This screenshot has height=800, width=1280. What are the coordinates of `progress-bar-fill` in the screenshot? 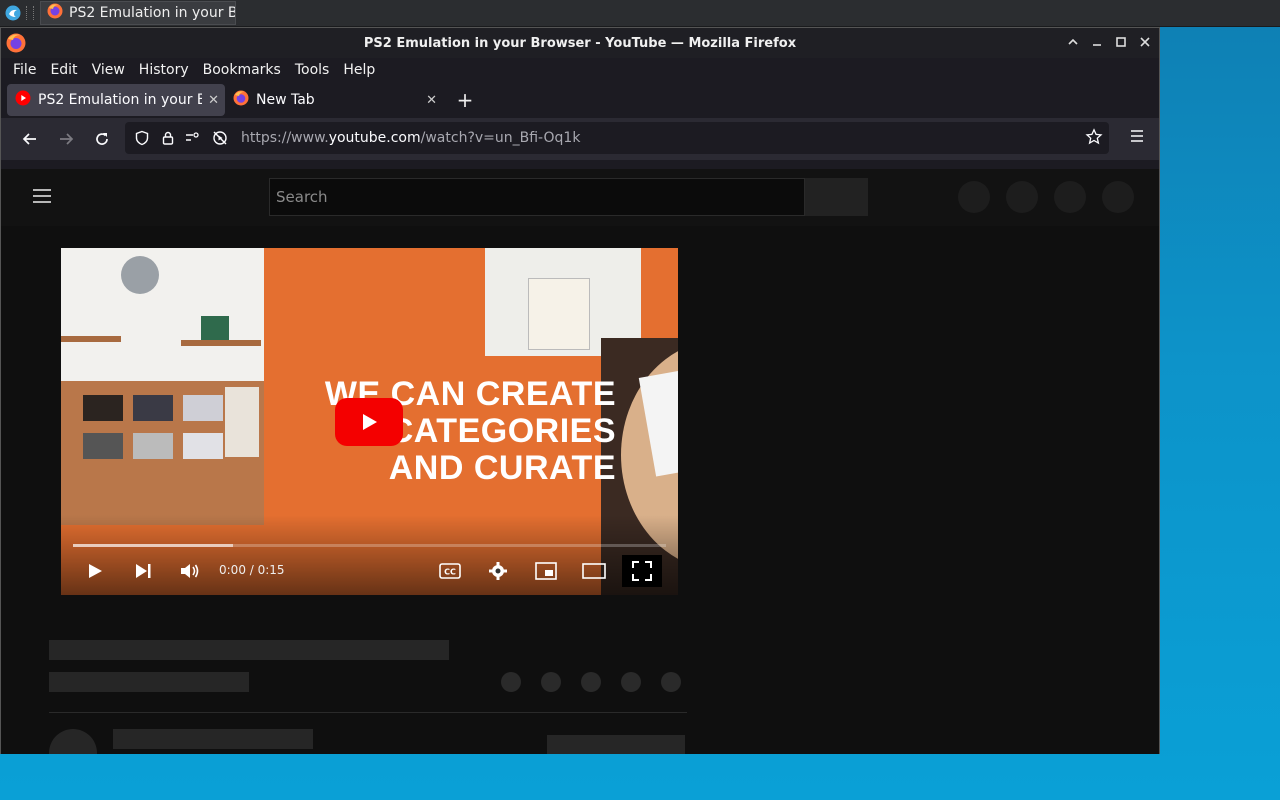 It's located at (153, 545).